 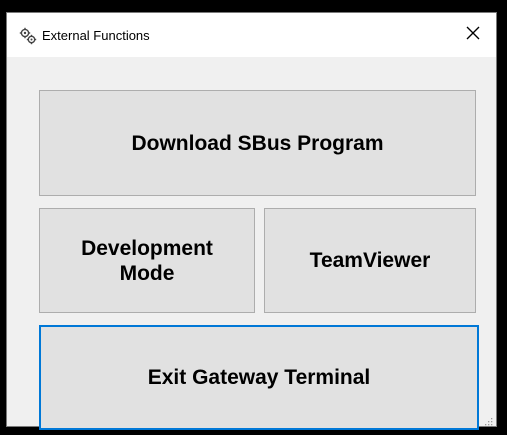 What do you see at coordinates (370, 260) in the screenshot?
I see `teamviewer-button: TeamViewer` at bounding box center [370, 260].